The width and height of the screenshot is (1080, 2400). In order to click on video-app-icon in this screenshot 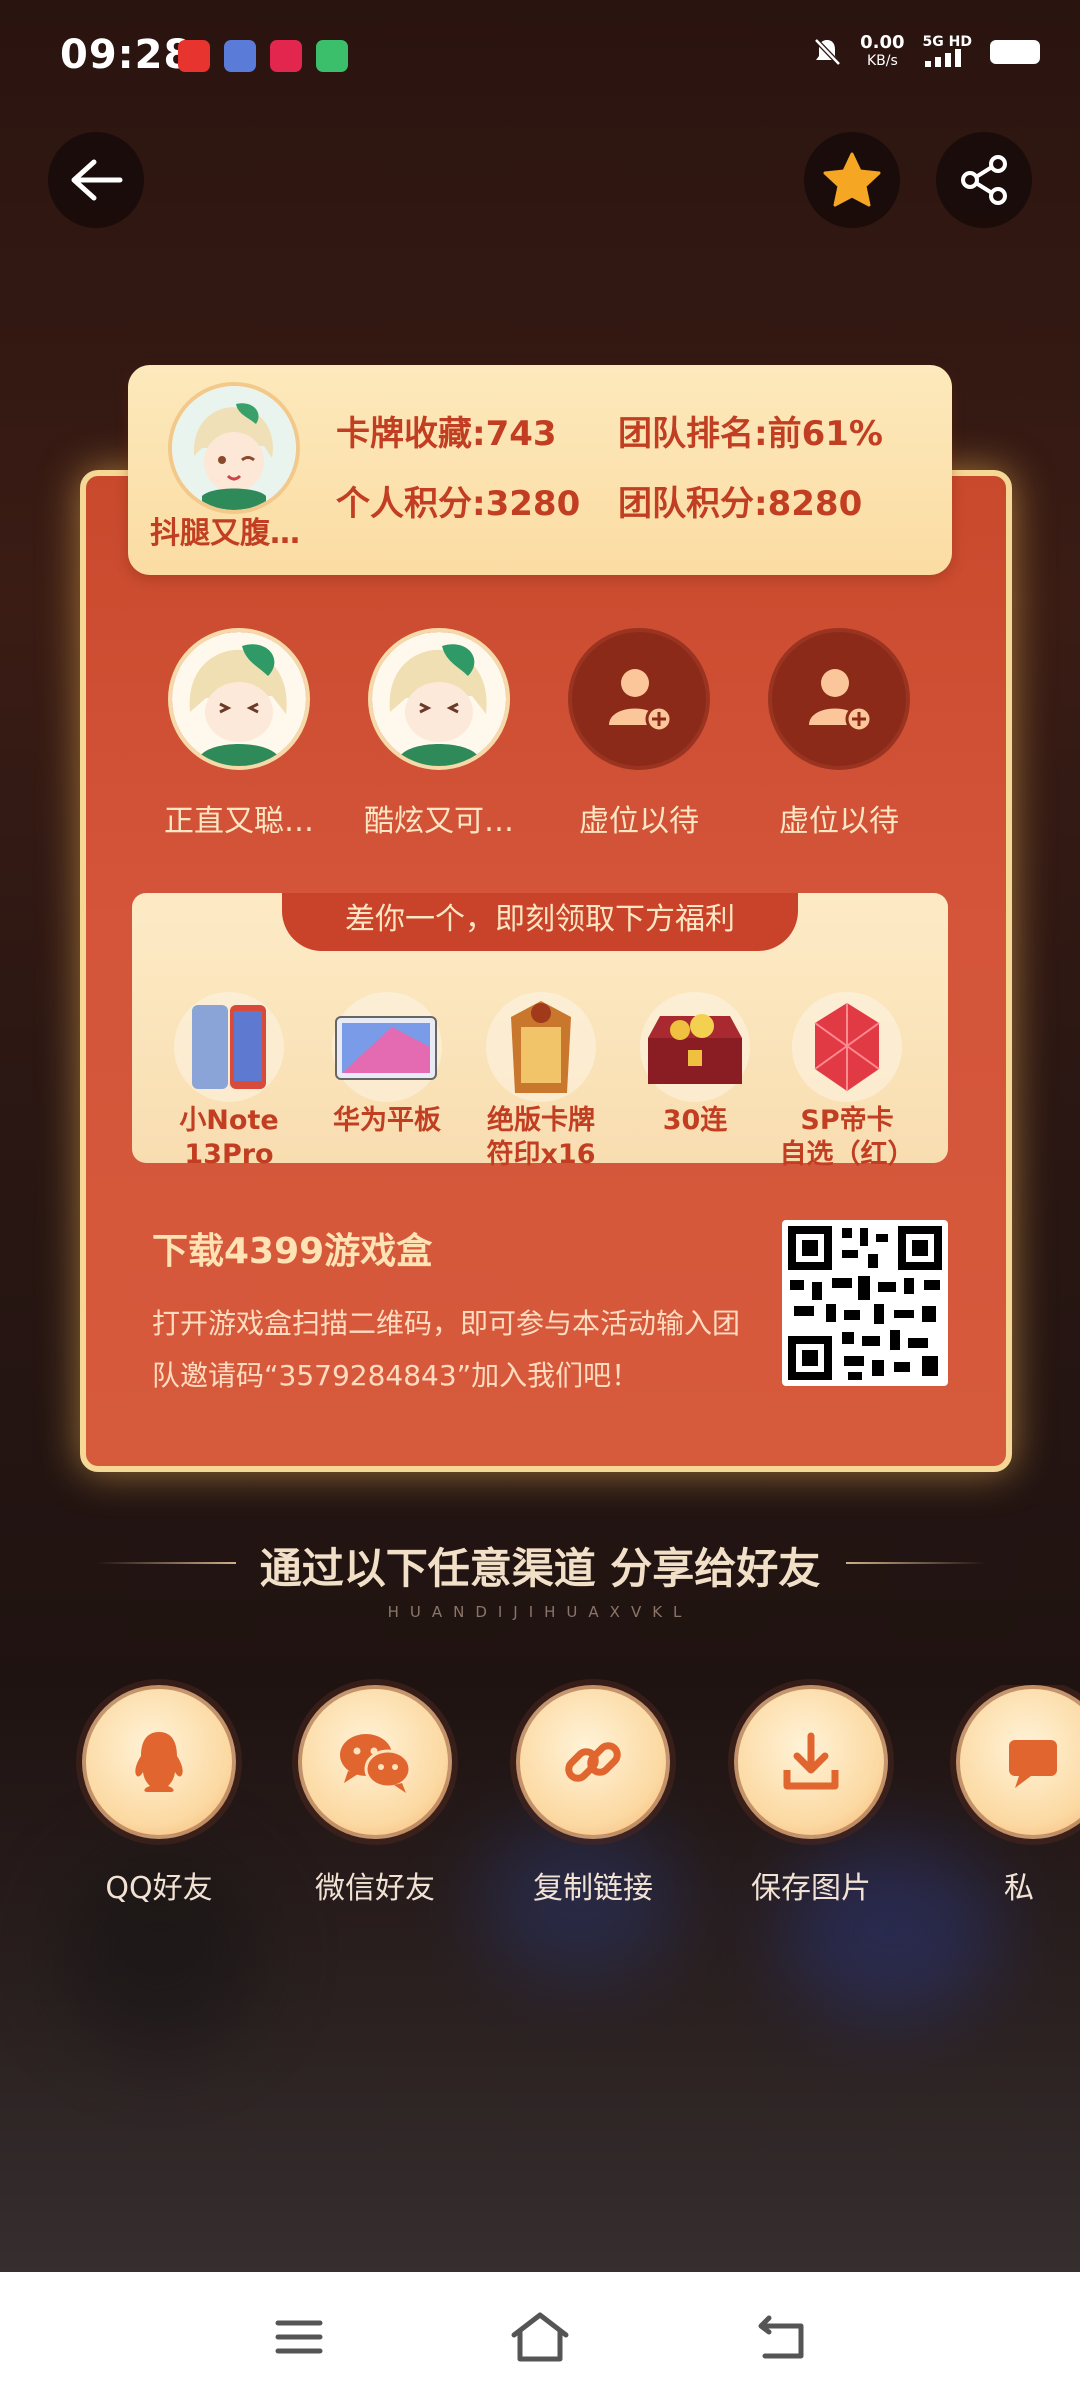, I will do `click(194, 56)`.